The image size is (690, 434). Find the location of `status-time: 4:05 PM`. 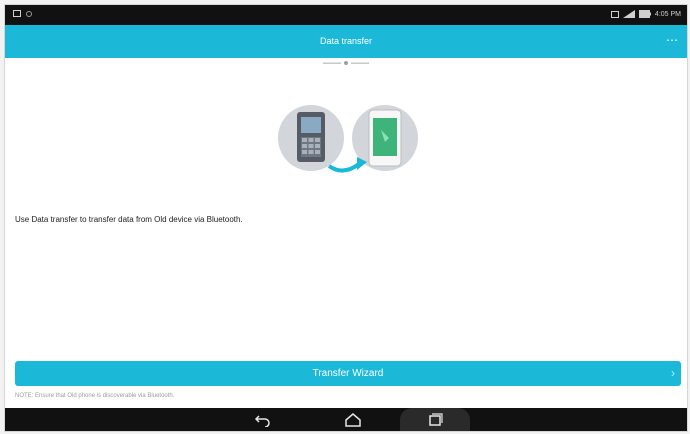

status-time: 4:05 PM is located at coordinates (667, 14).